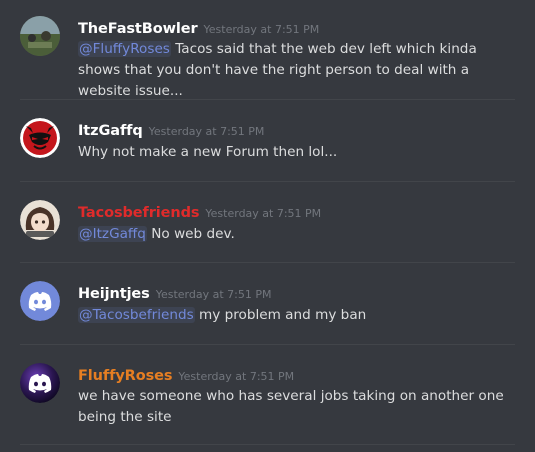 The width and height of the screenshot is (535, 452). What do you see at coordinates (40, 36) in the screenshot?
I see `avatar-photo-icon` at bounding box center [40, 36].